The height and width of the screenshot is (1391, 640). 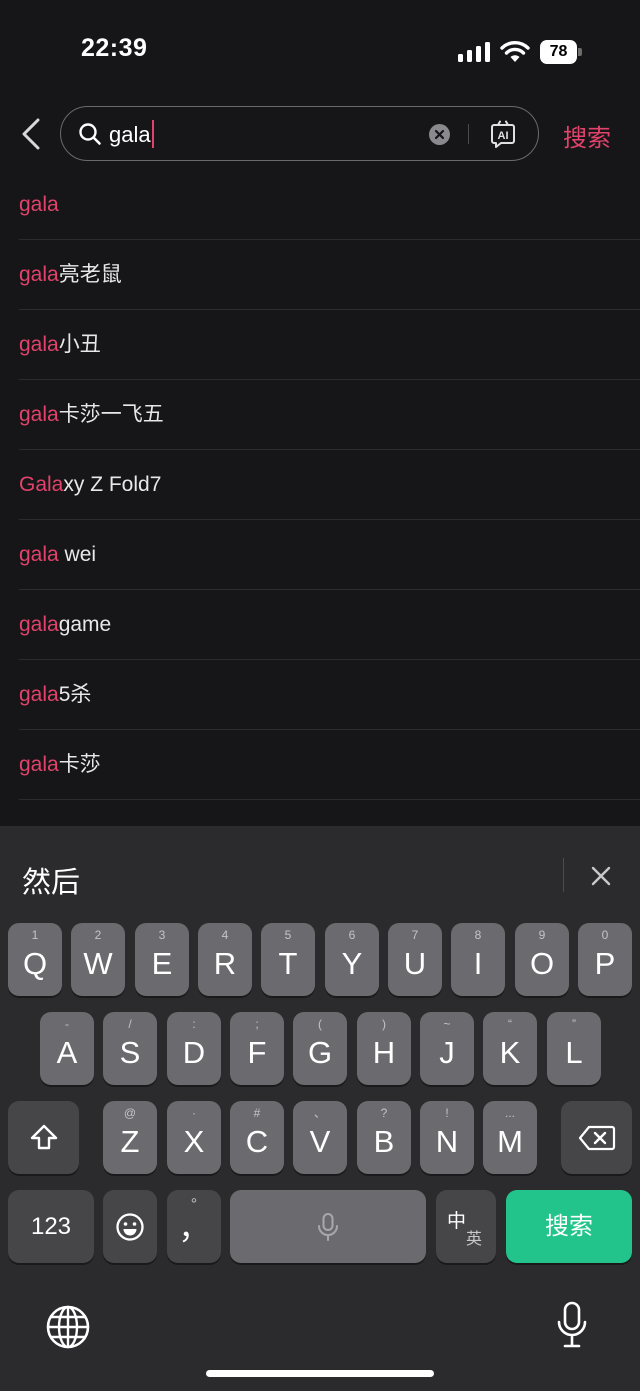 What do you see at coordinates (329, 485) in the screenshot?
I see `suggestion-item: Galaxy Z Fold7` at bounding box center [329, 485].